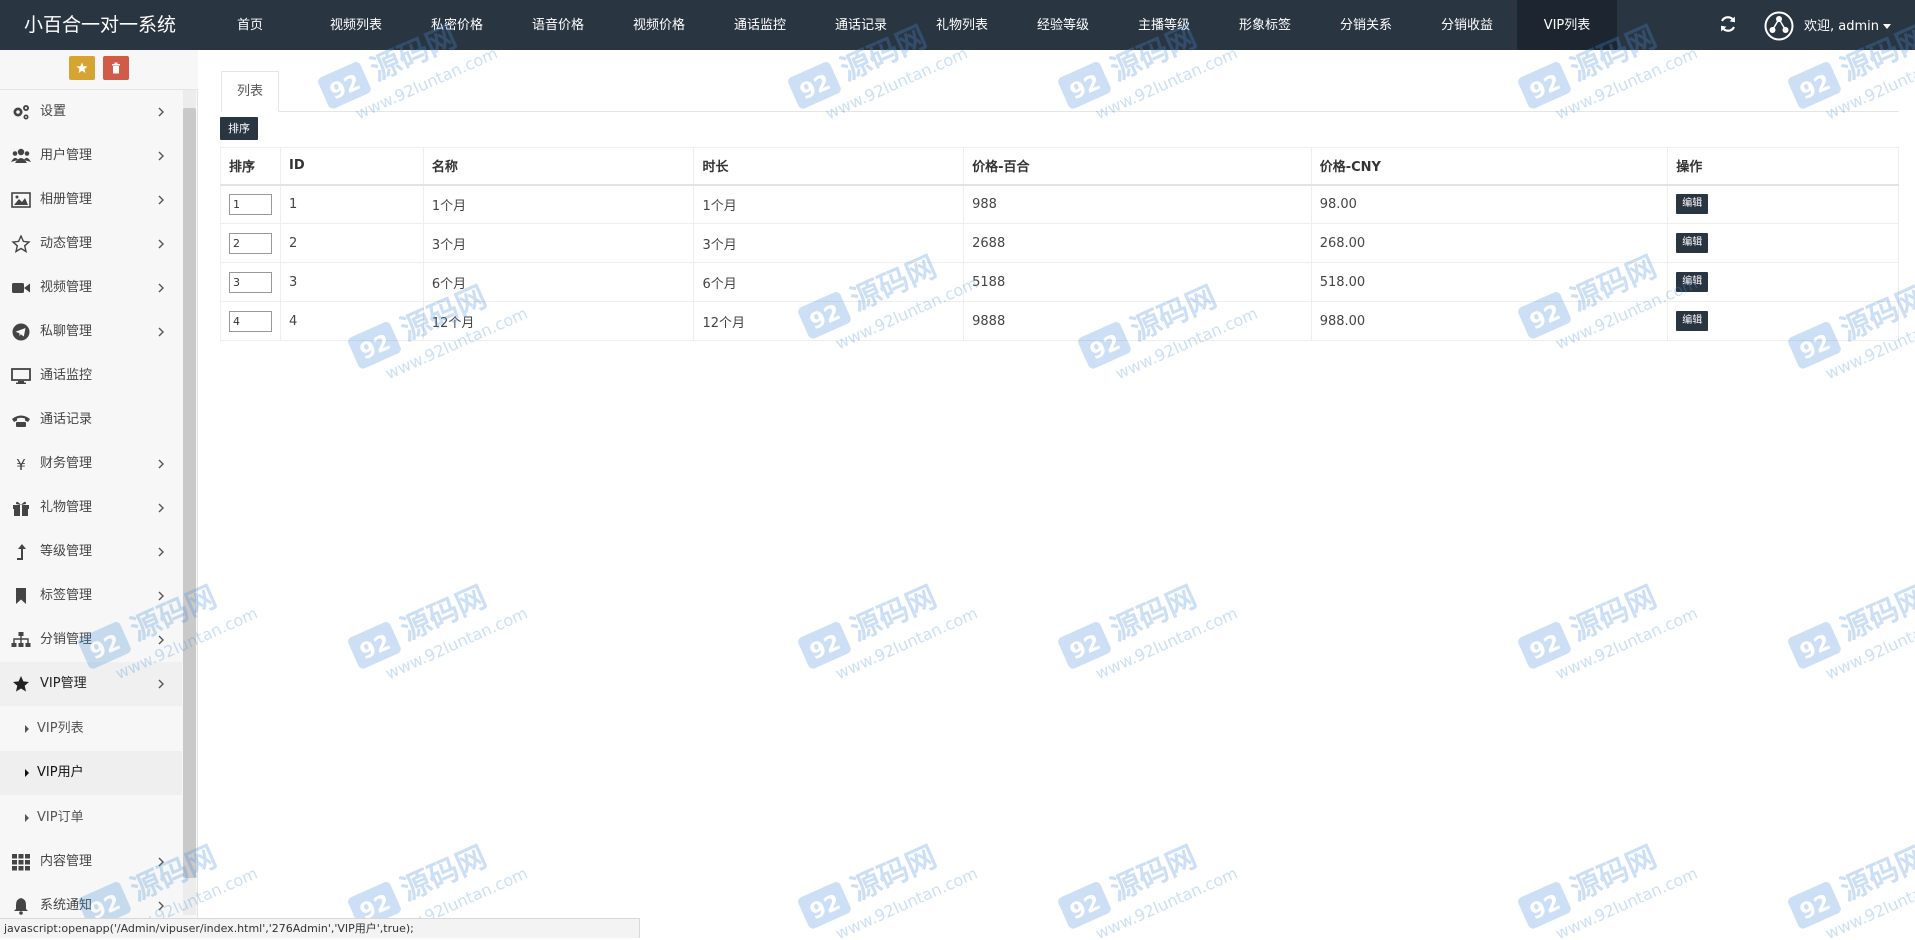 The height and width of the screenshot is (940, 1915). What do you see at coordinates (829, 321) in the screenshot?
I see `duration-cell: 12个月` at bounding box center [829, 321].